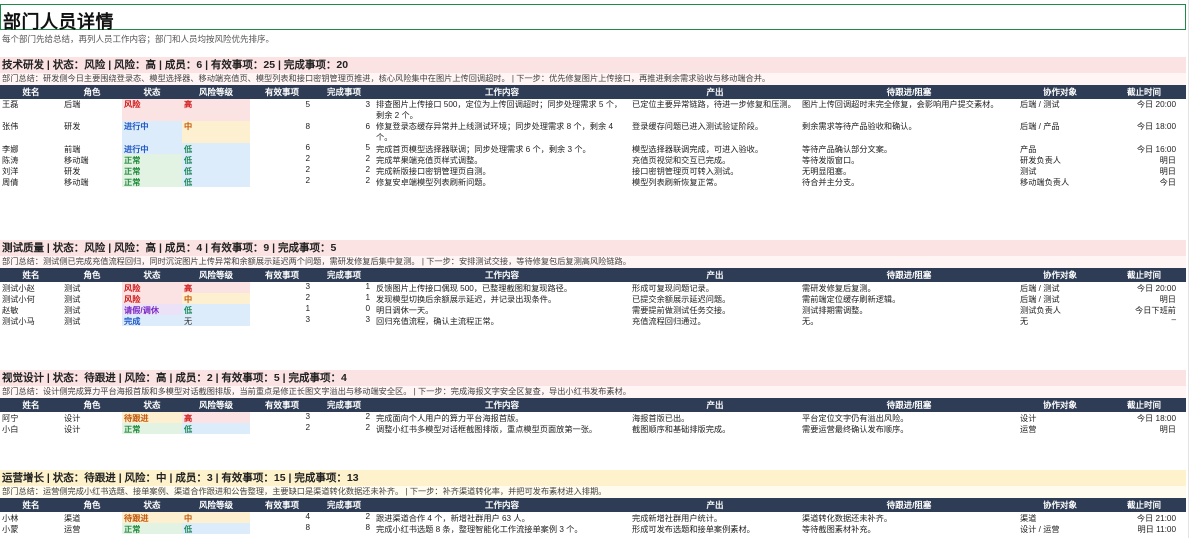 This screenshot has width=1200, height=538. I want to click on blocker-cell: 平台定位文字仍有溢出风险。, so click(909, 417).